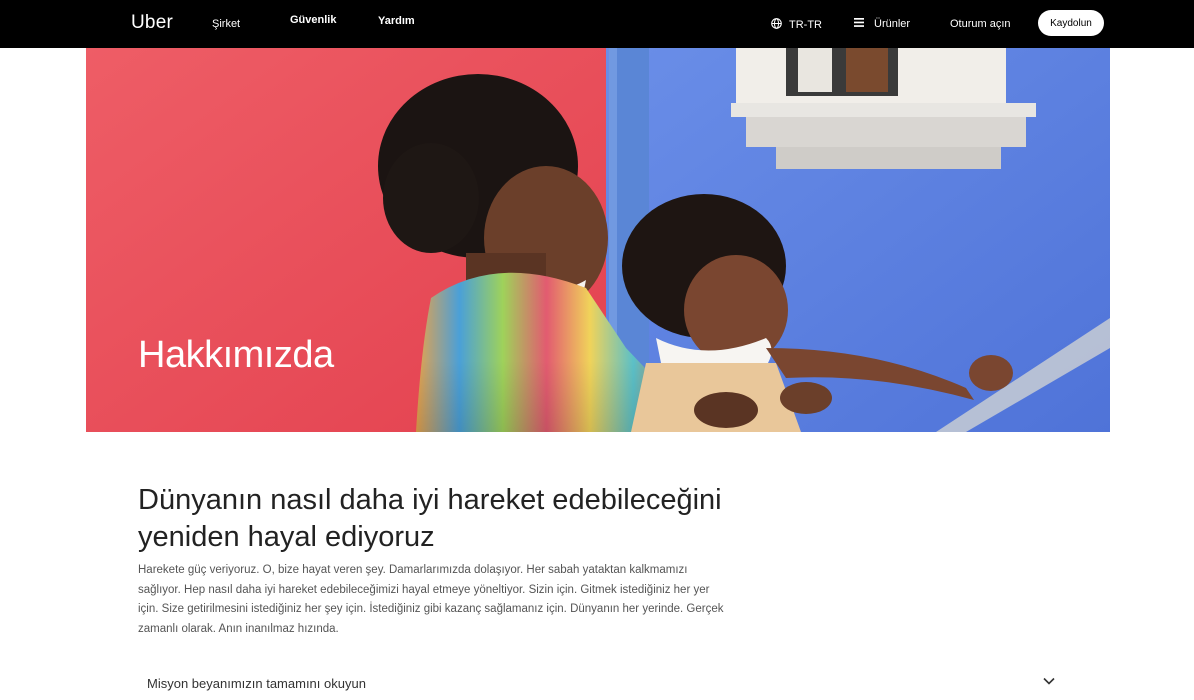 Image resolution: width=1194 pixels, height=700 pixels. What do you see at coordinates (226, 24) in the screenshot?
I see `nav-link-company: Şirket` at bounding box center [226, 24].